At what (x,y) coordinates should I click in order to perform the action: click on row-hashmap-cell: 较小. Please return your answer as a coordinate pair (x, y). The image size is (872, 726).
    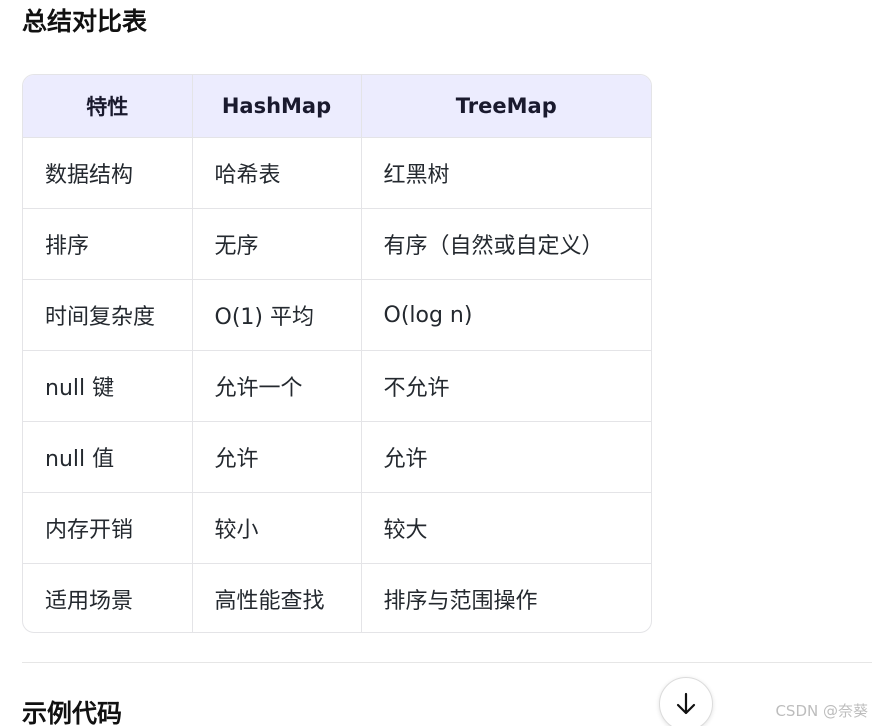
    Looking at the image, I should click on (277, 528).